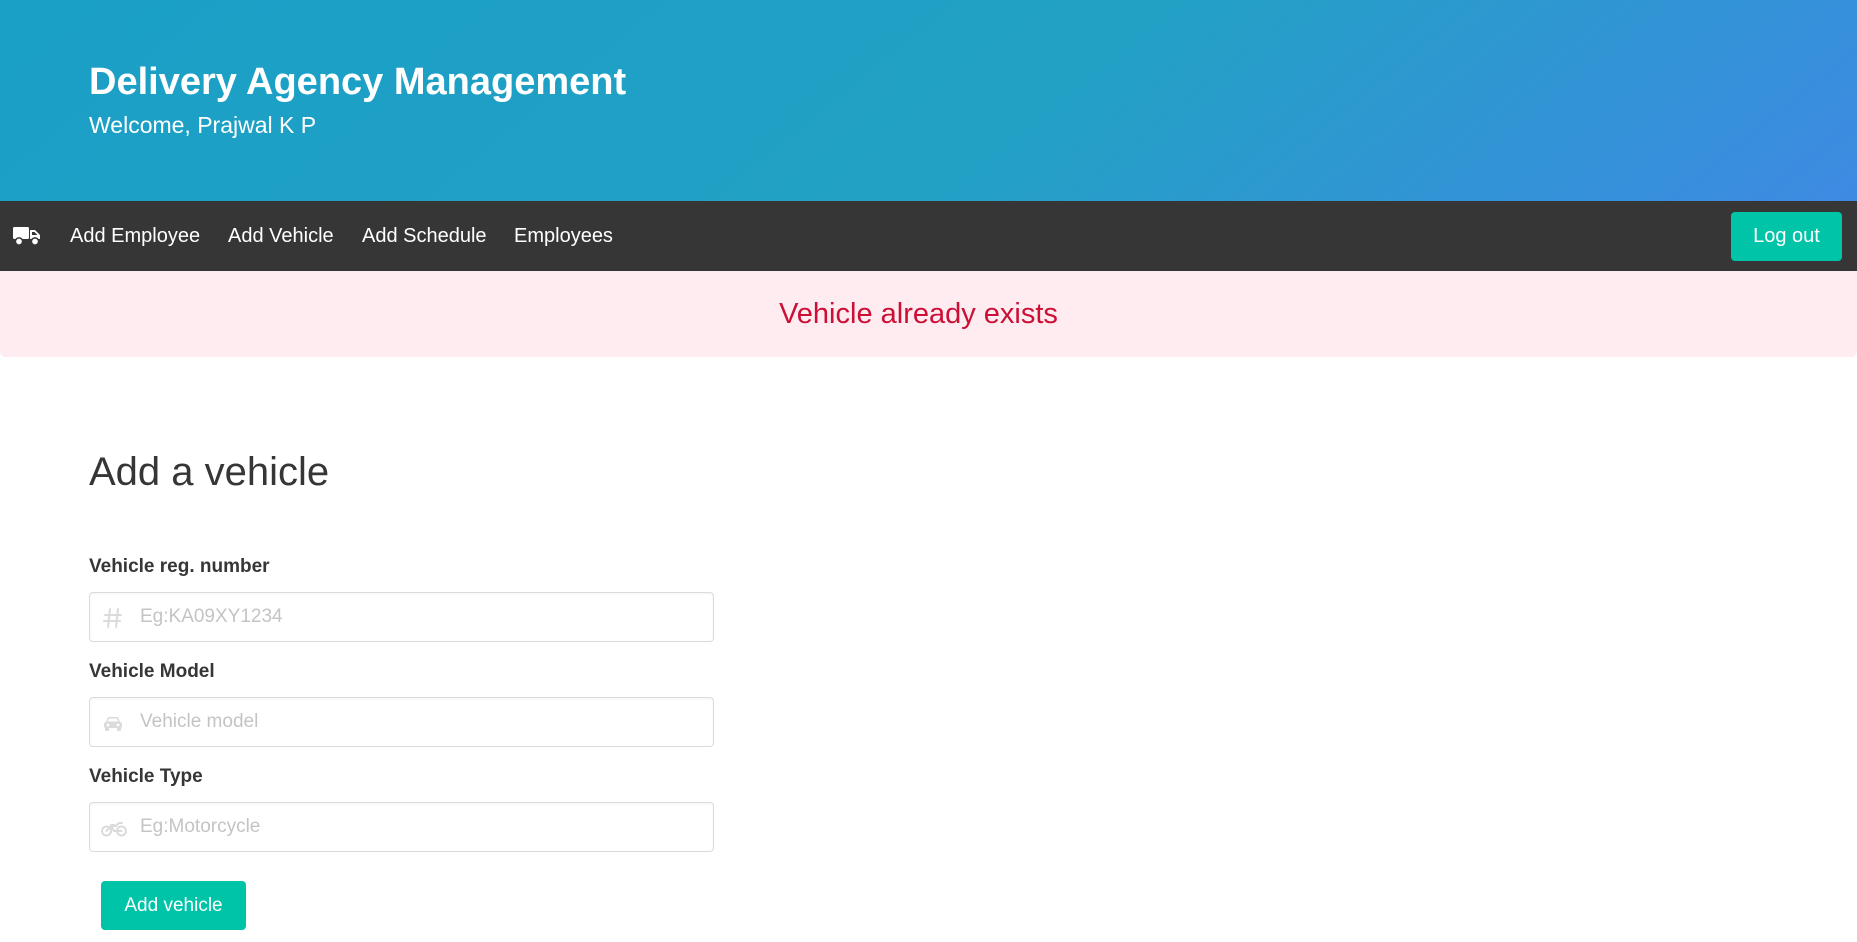 This screenshot has height=942, width=1857. What do you see at coordinates (27, 236) in the screenshot?
I see `truck-icon` at bounding box center [27, 236].